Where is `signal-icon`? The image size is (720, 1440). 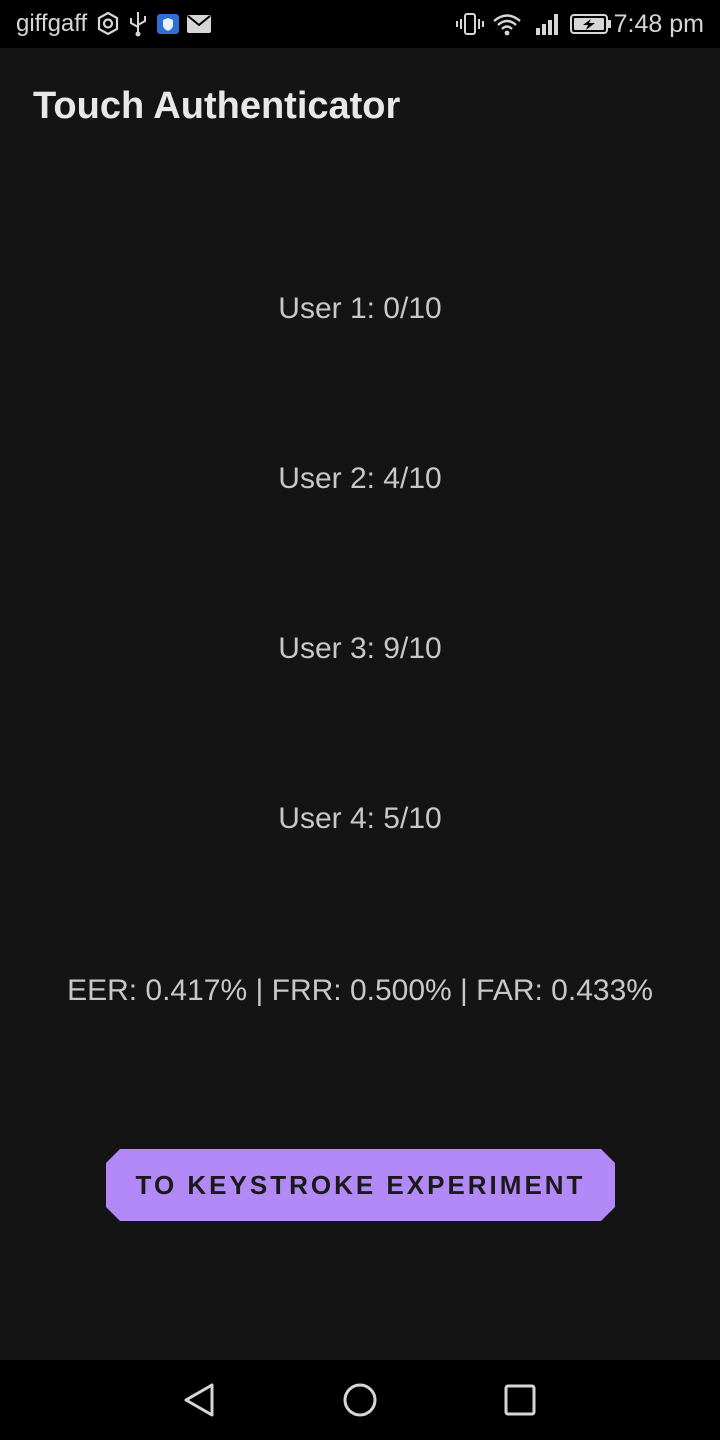 signal-icon is located at coordinates (547, 24).